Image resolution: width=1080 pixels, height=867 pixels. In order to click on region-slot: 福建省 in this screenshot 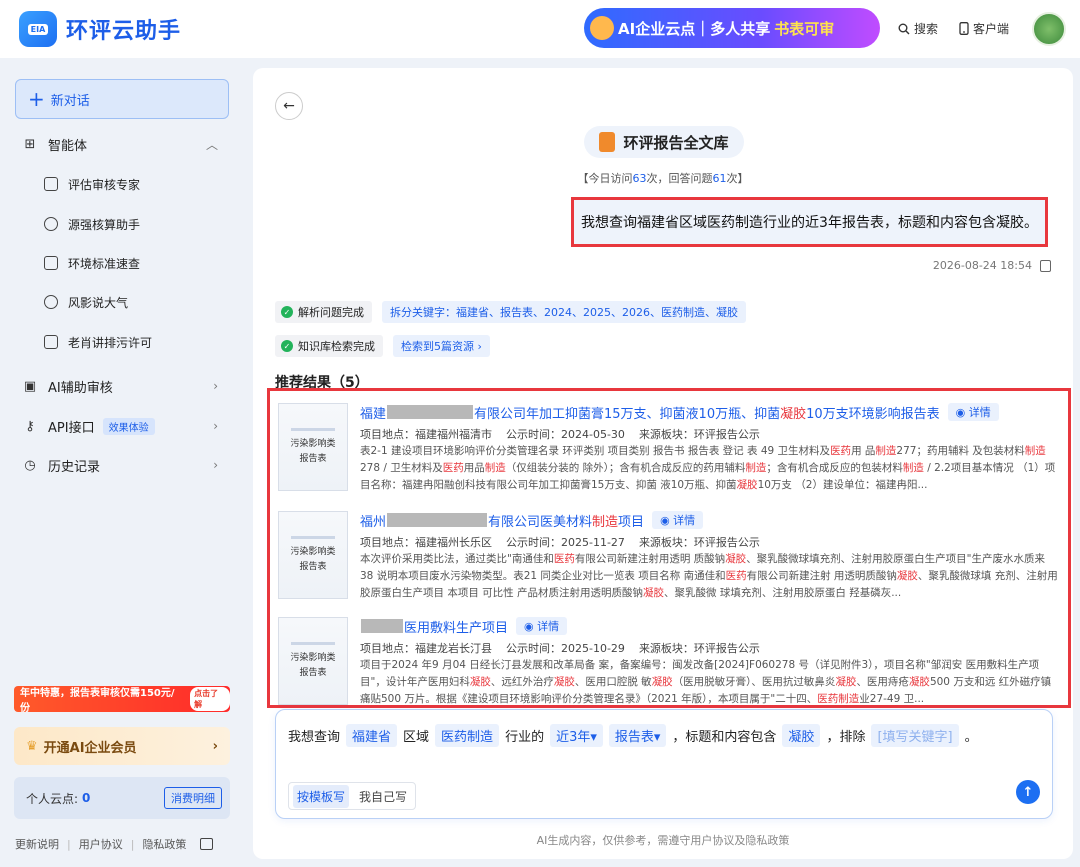, I will do `click(372, 735)`.